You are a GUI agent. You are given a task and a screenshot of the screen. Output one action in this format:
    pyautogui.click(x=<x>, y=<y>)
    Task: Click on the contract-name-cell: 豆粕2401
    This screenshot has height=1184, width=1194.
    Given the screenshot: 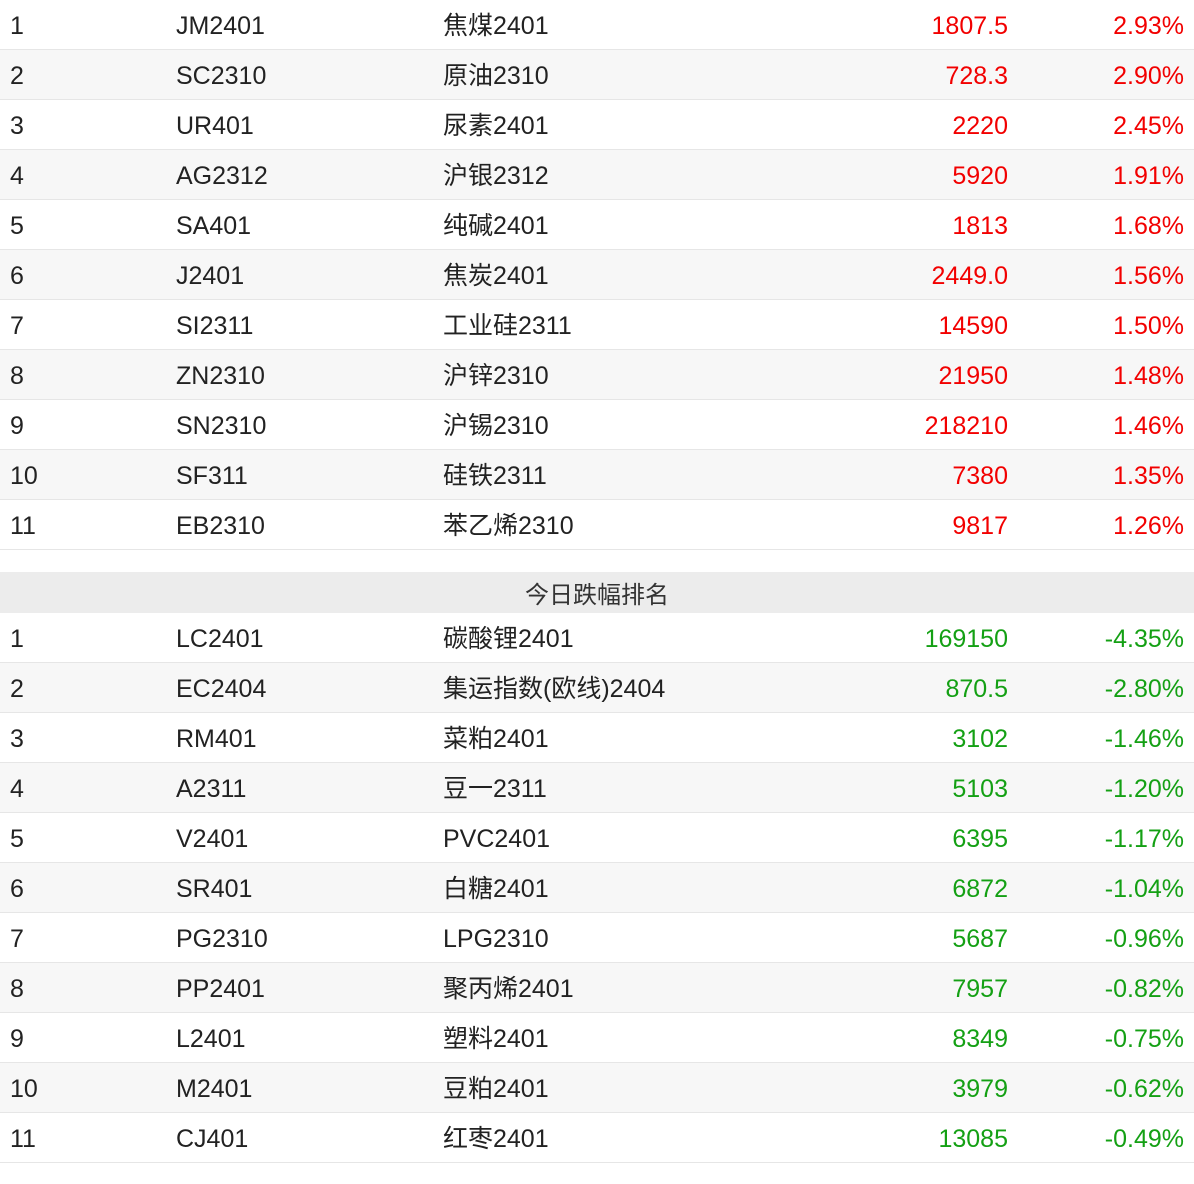 What is the action you would take?
    pyautogui.click(x=496, y=1089)
    